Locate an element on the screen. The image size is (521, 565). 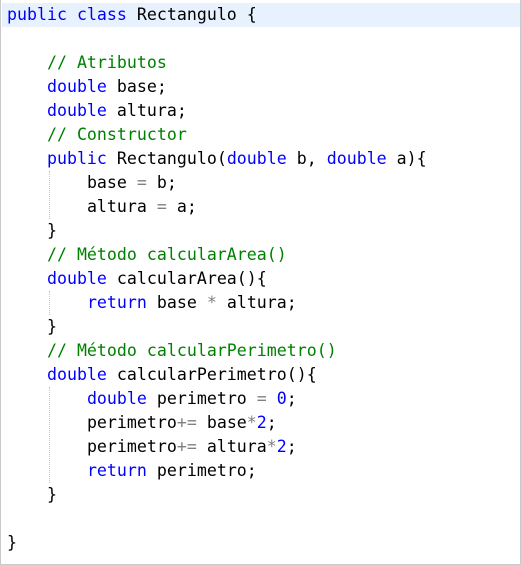
code-token: calcularArea(){ is located at coordinates (186, 278).